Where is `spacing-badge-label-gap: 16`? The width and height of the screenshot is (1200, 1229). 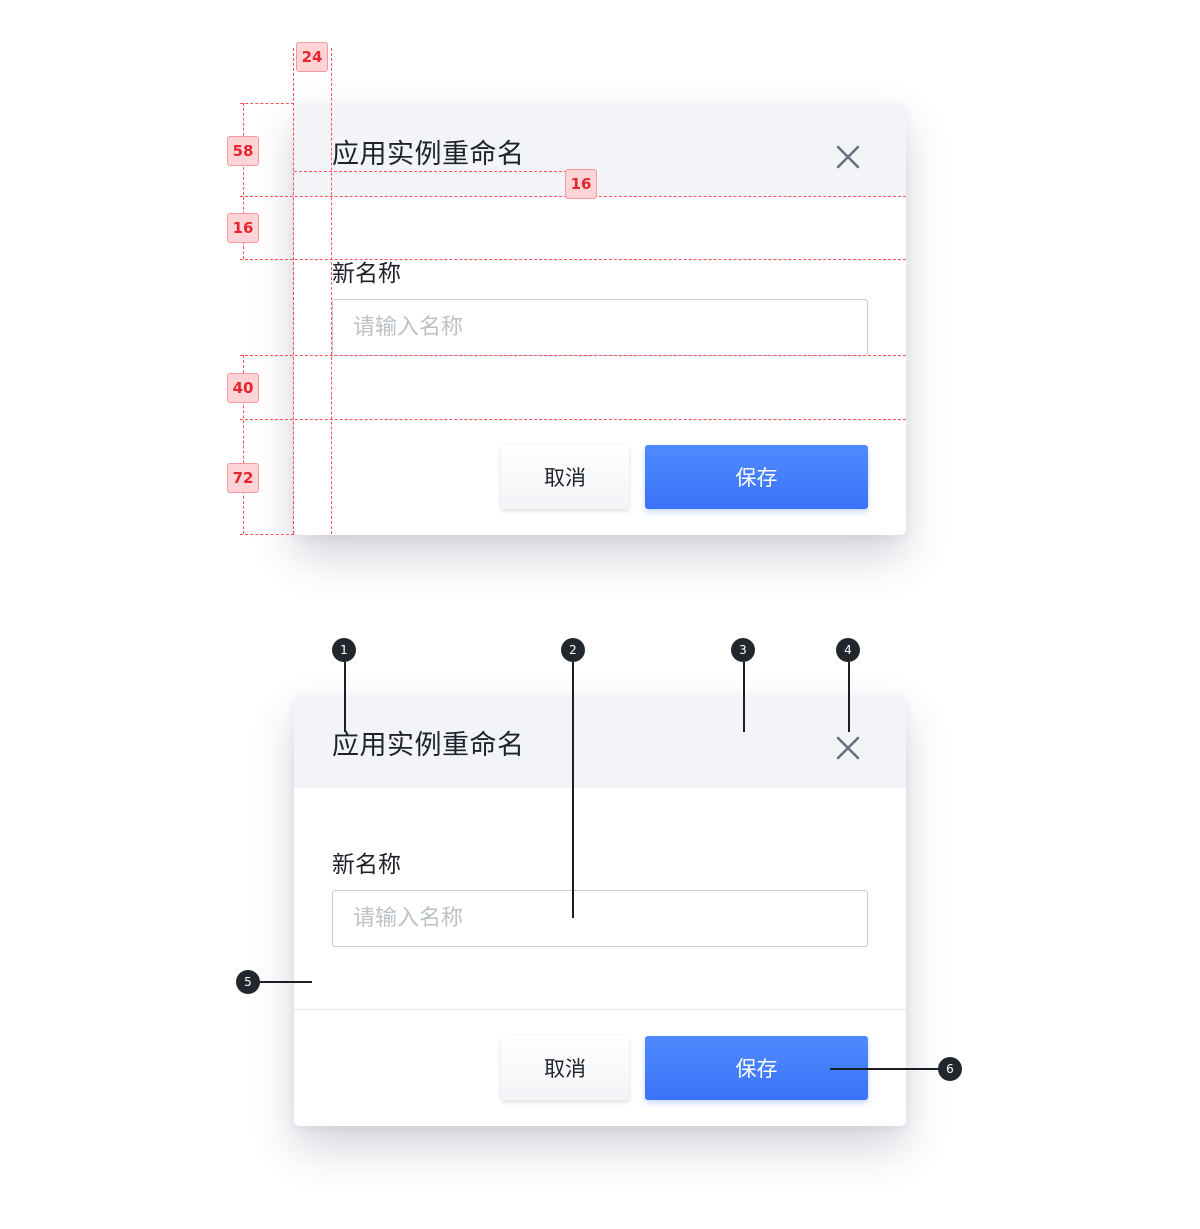
spacing-badge-label-gap: 16 is located at coordinates (243, 228).